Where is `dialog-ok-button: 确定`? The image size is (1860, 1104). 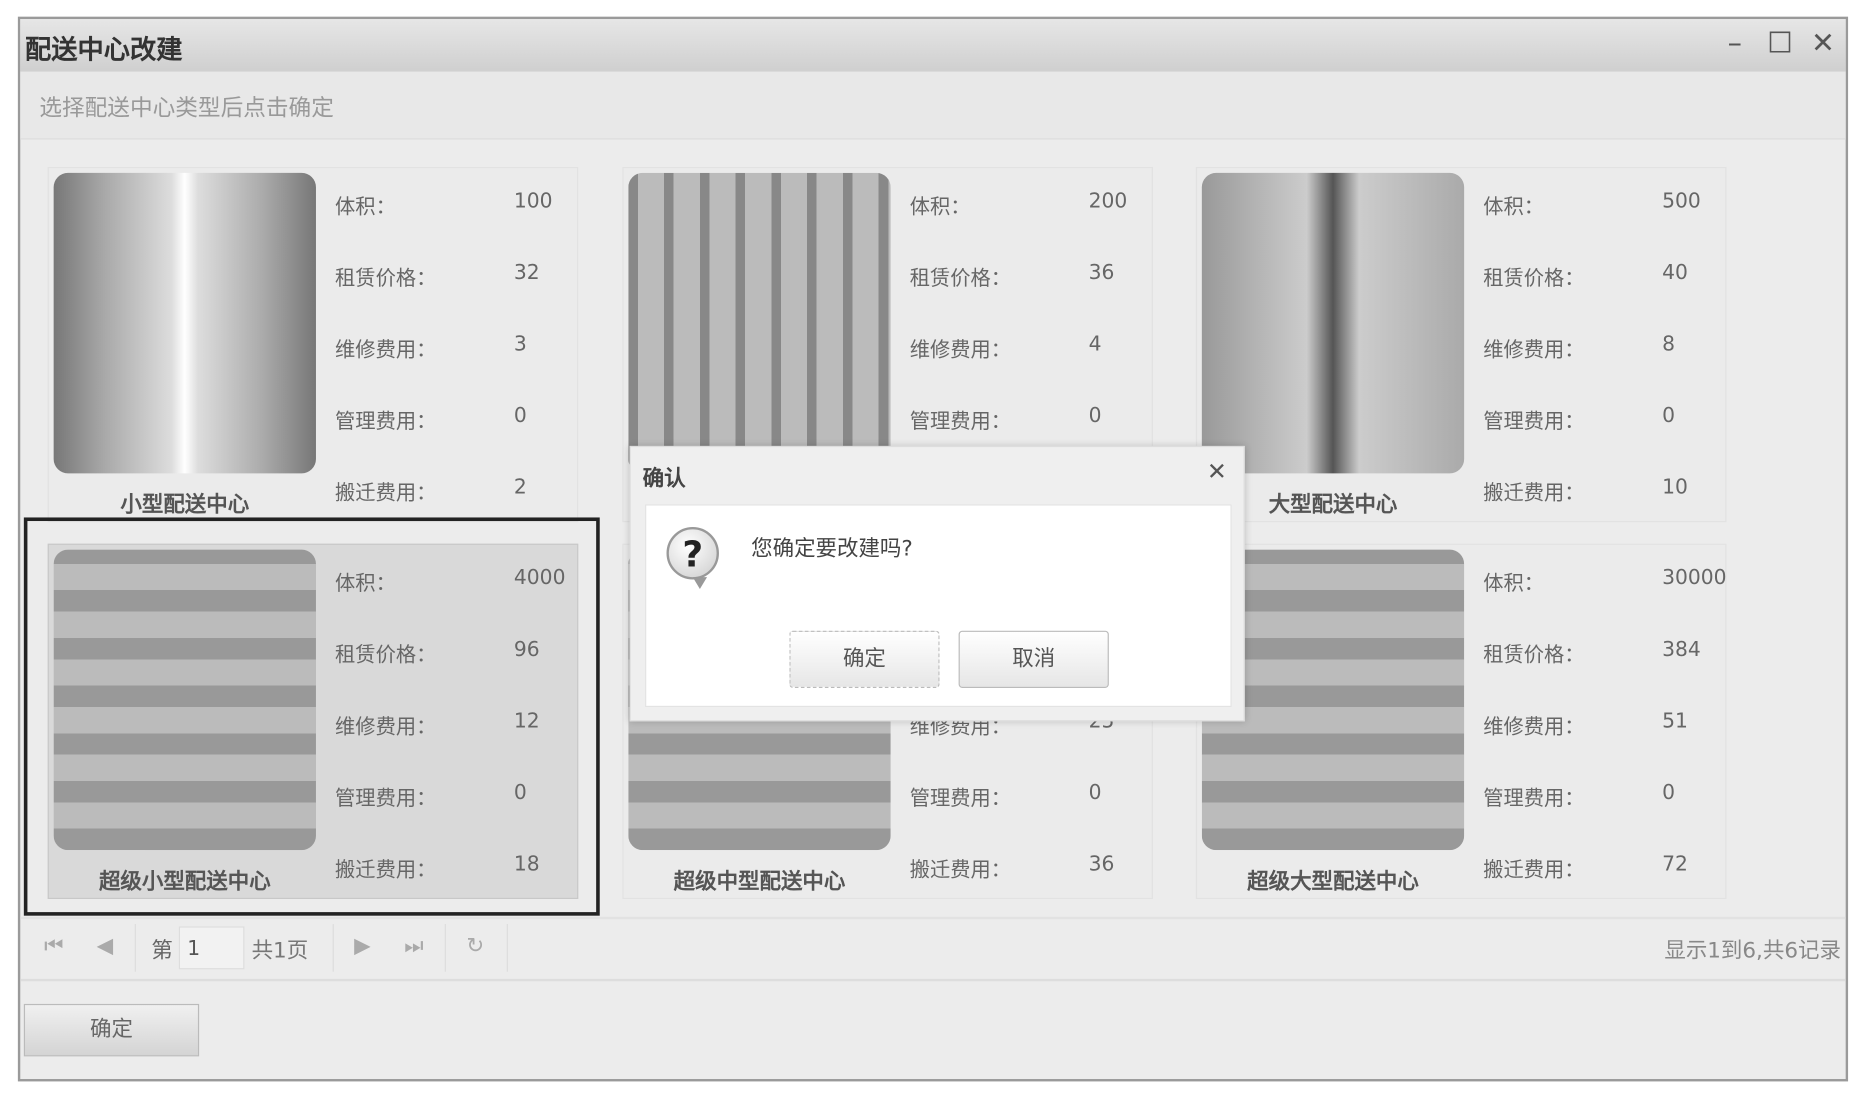
dialog-ok-button: 确定 is located at coordinates (864, 659).